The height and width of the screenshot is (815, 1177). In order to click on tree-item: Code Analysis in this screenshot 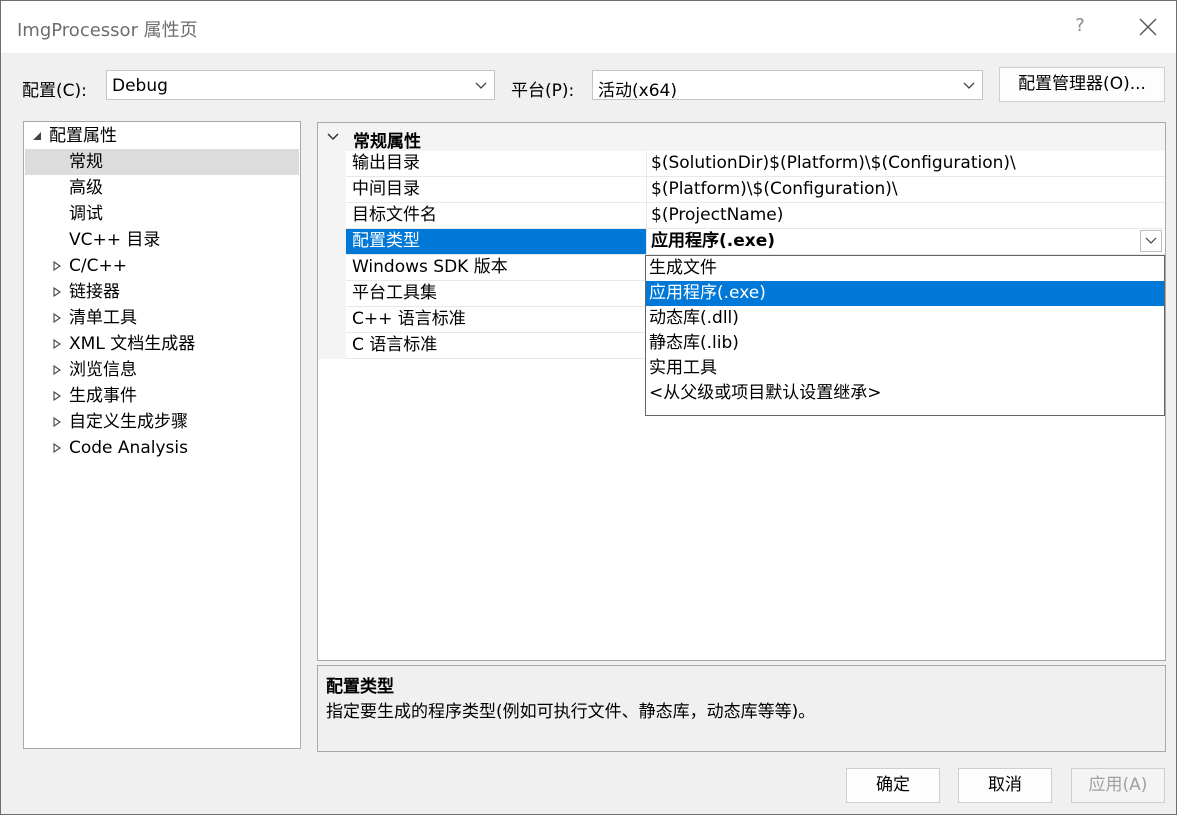, I will do `click(162, 448)`.